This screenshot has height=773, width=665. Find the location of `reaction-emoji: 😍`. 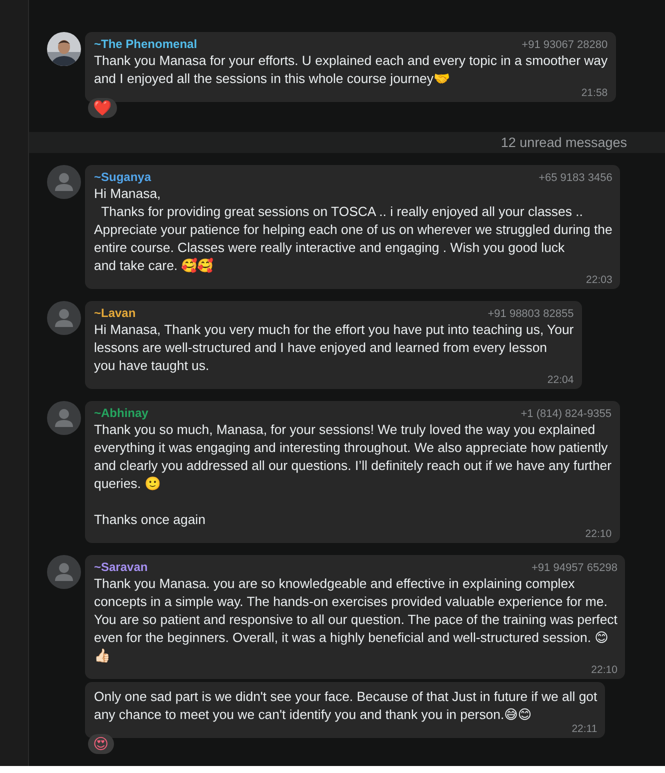

reaction-emoji: 😍 is located at coordinates (101, 744).